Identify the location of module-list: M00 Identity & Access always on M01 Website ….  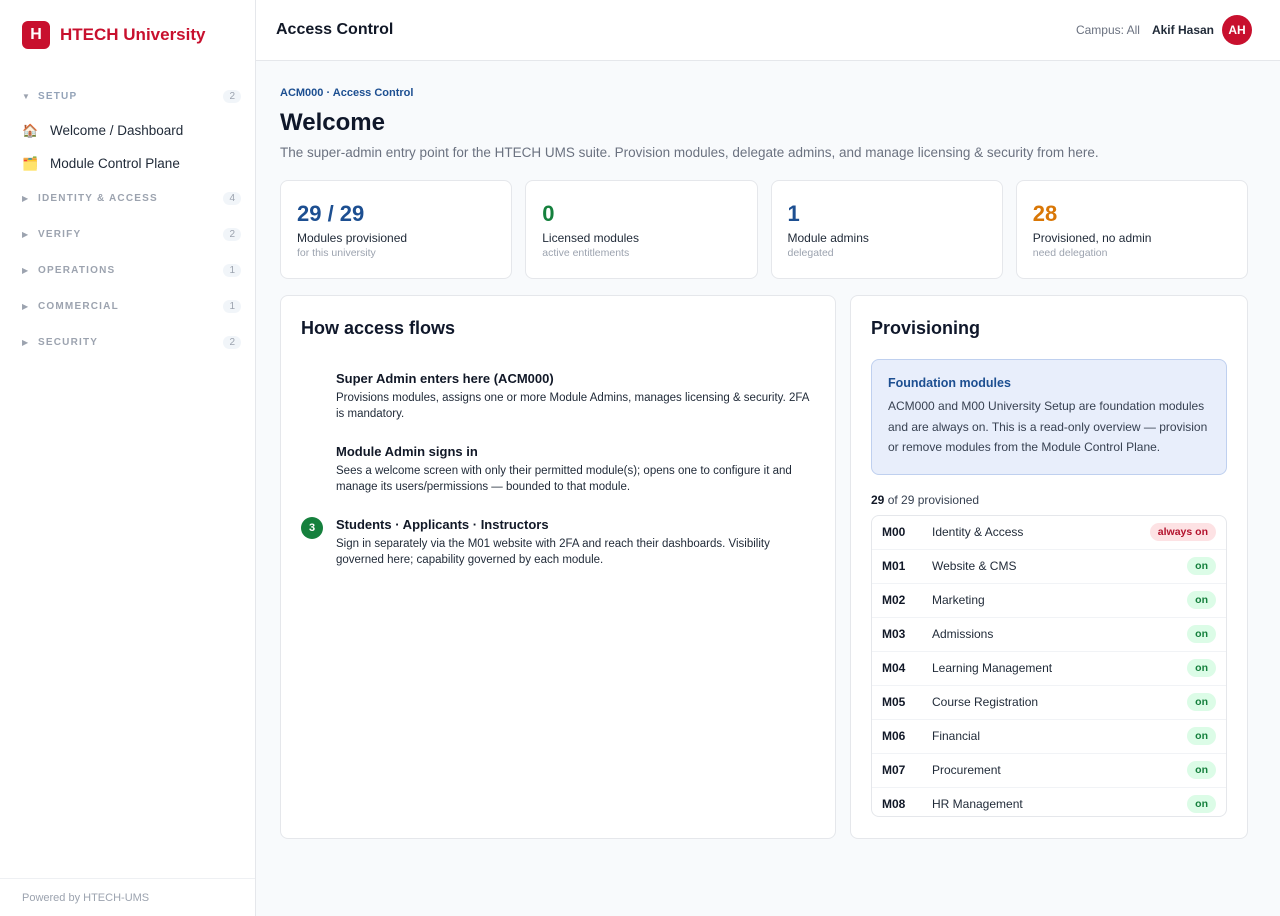
(1049, 665).